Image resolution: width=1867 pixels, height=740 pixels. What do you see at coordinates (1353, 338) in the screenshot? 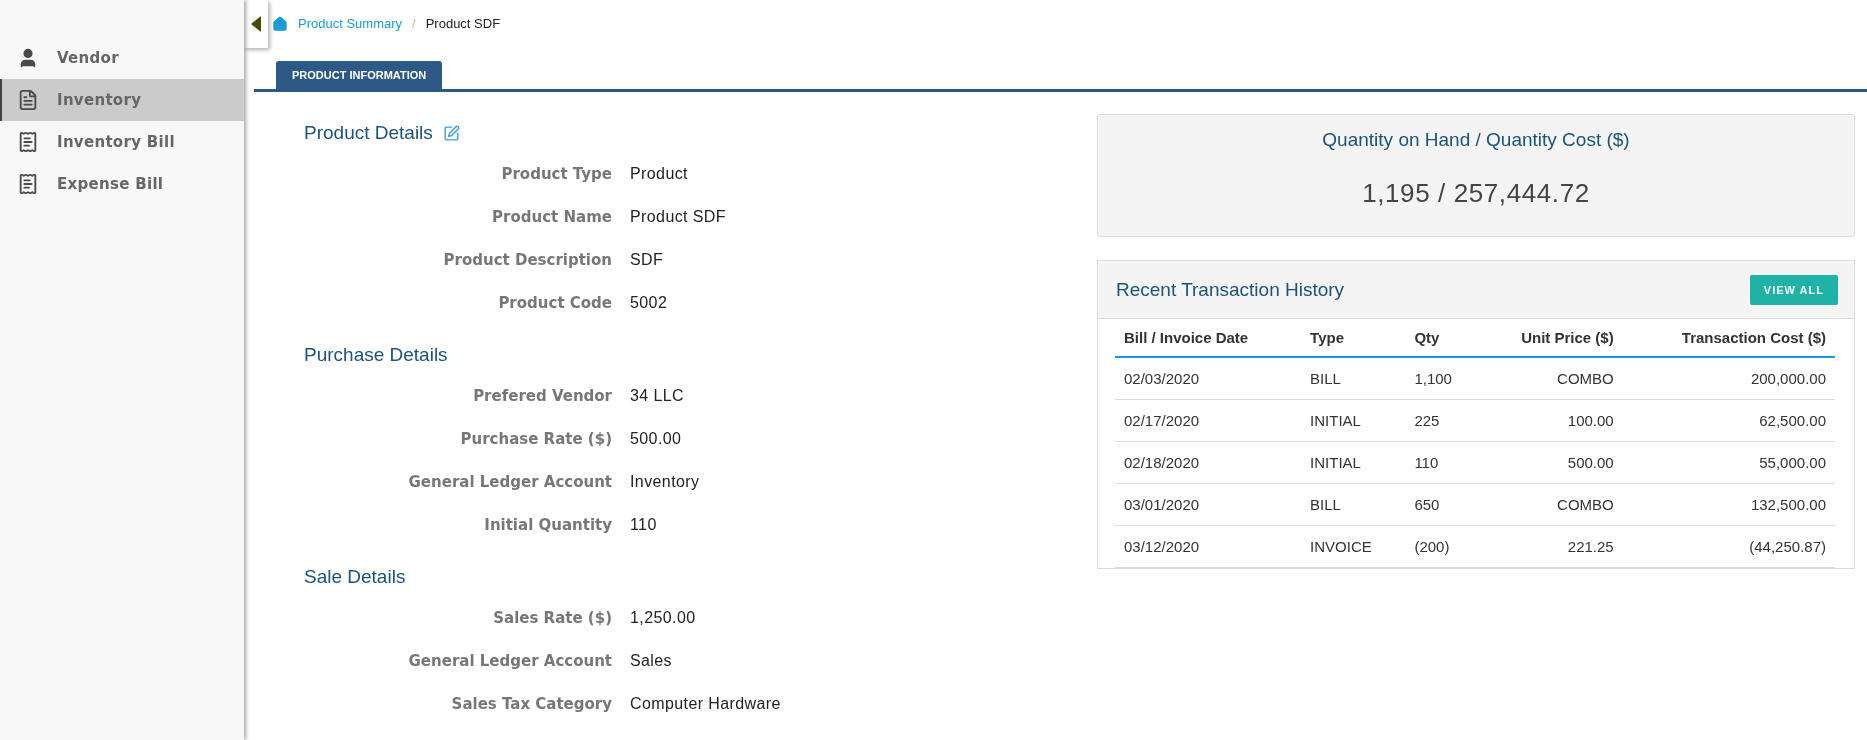
I see `column-header: Type` at bounding box center [1353, 338].